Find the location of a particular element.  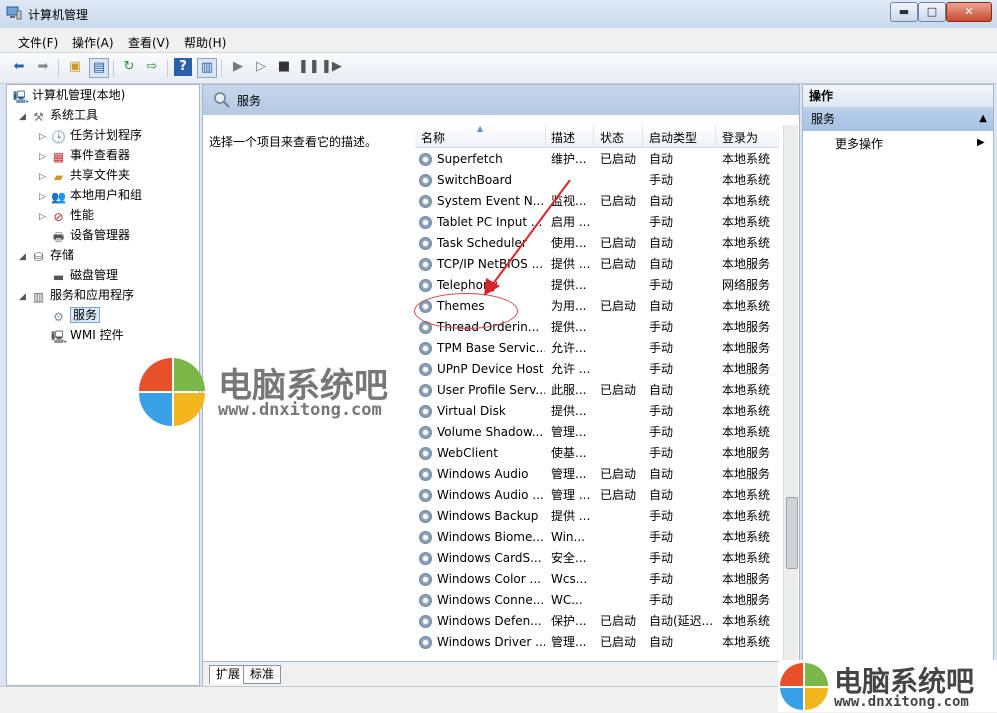

column-log-on-as: 登录为 is located at coordinates (740, 137).